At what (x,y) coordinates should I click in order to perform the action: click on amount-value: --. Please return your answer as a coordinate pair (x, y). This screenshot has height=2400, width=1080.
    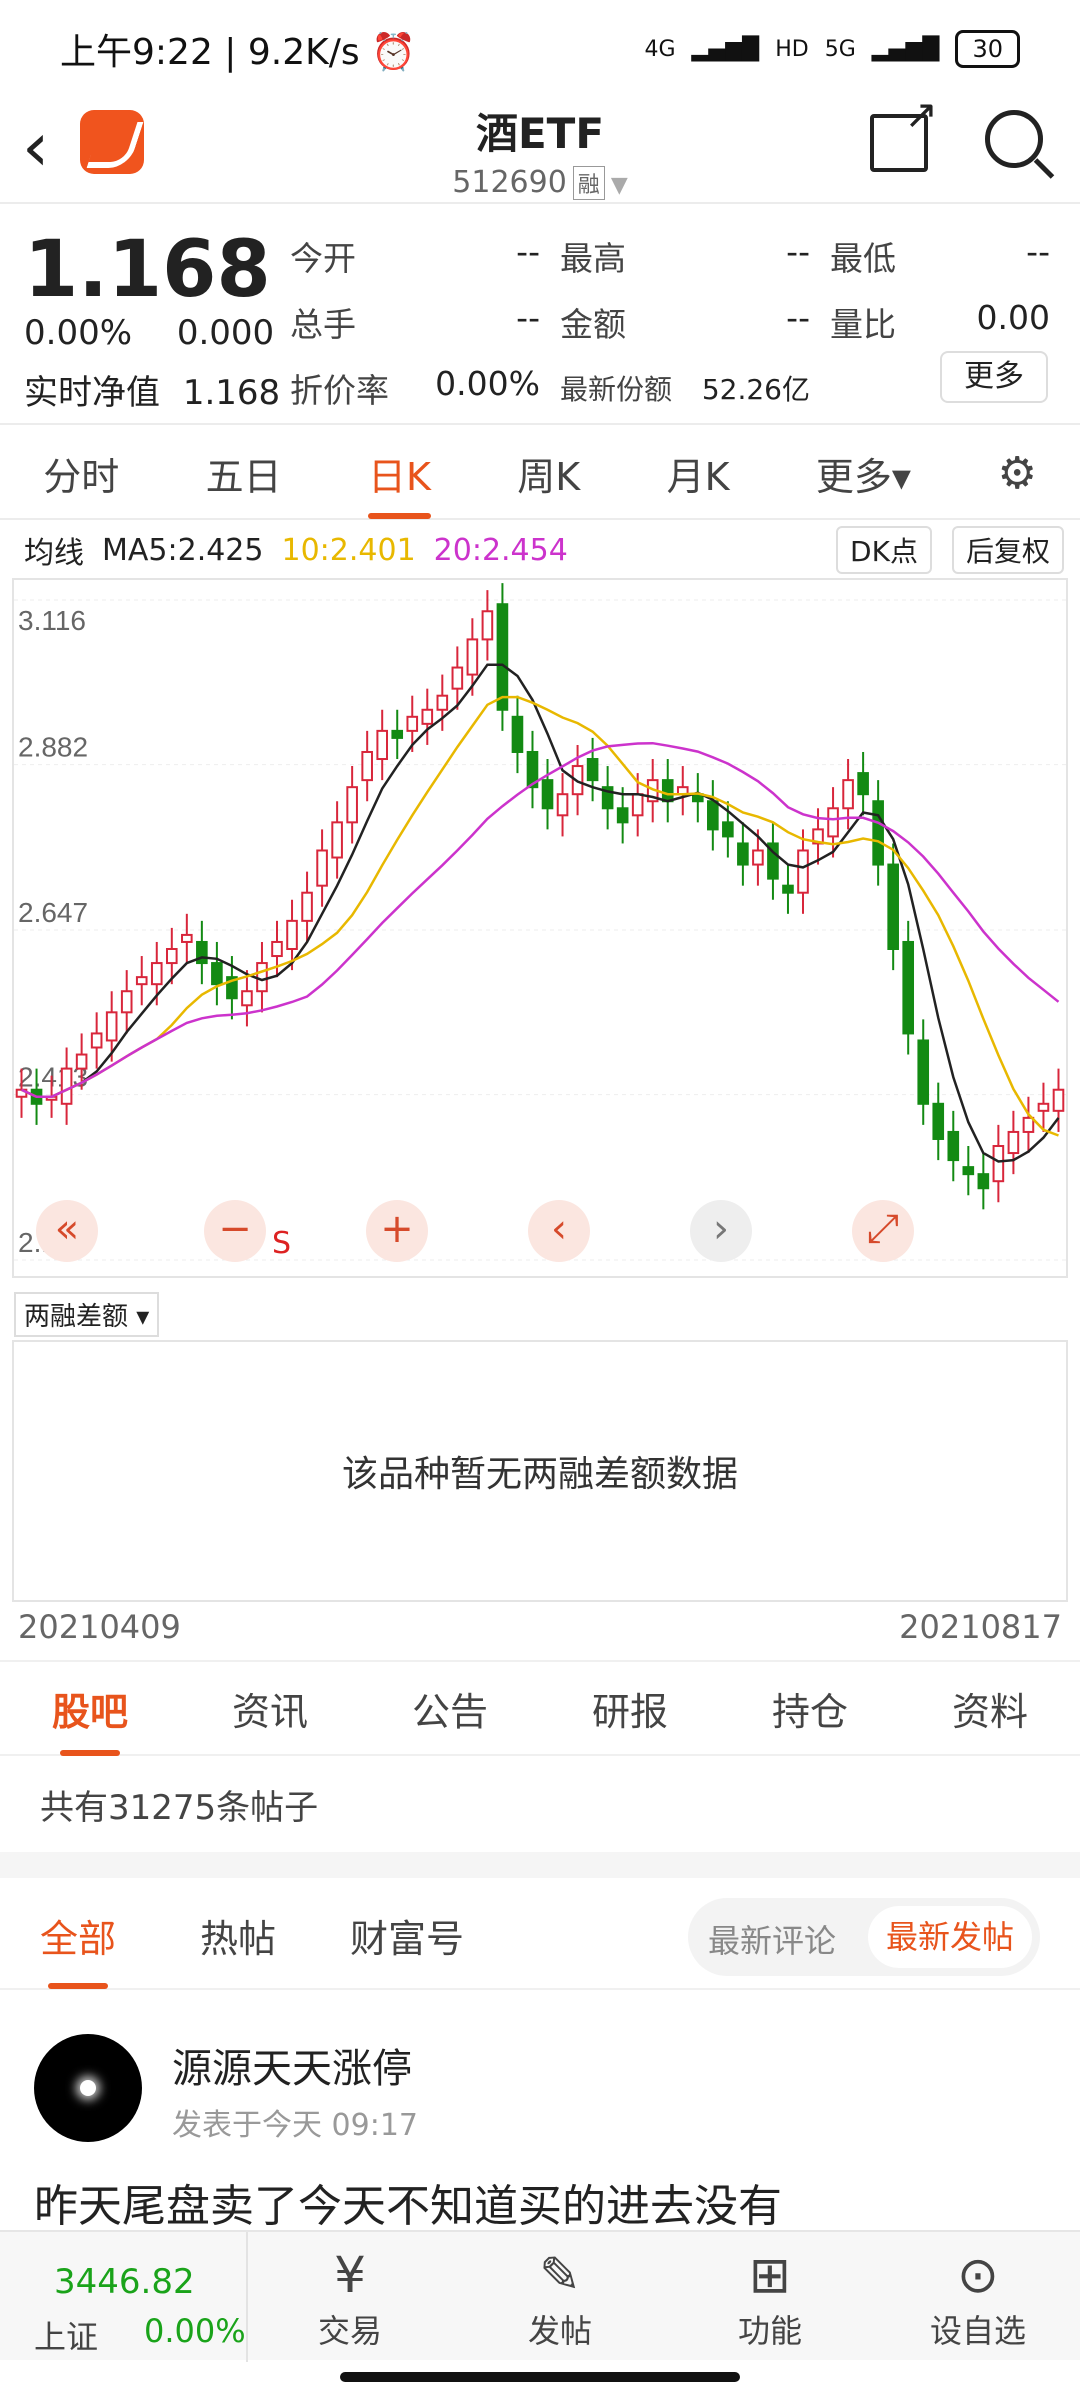
    Looking at the image, I should click on (798, 317).